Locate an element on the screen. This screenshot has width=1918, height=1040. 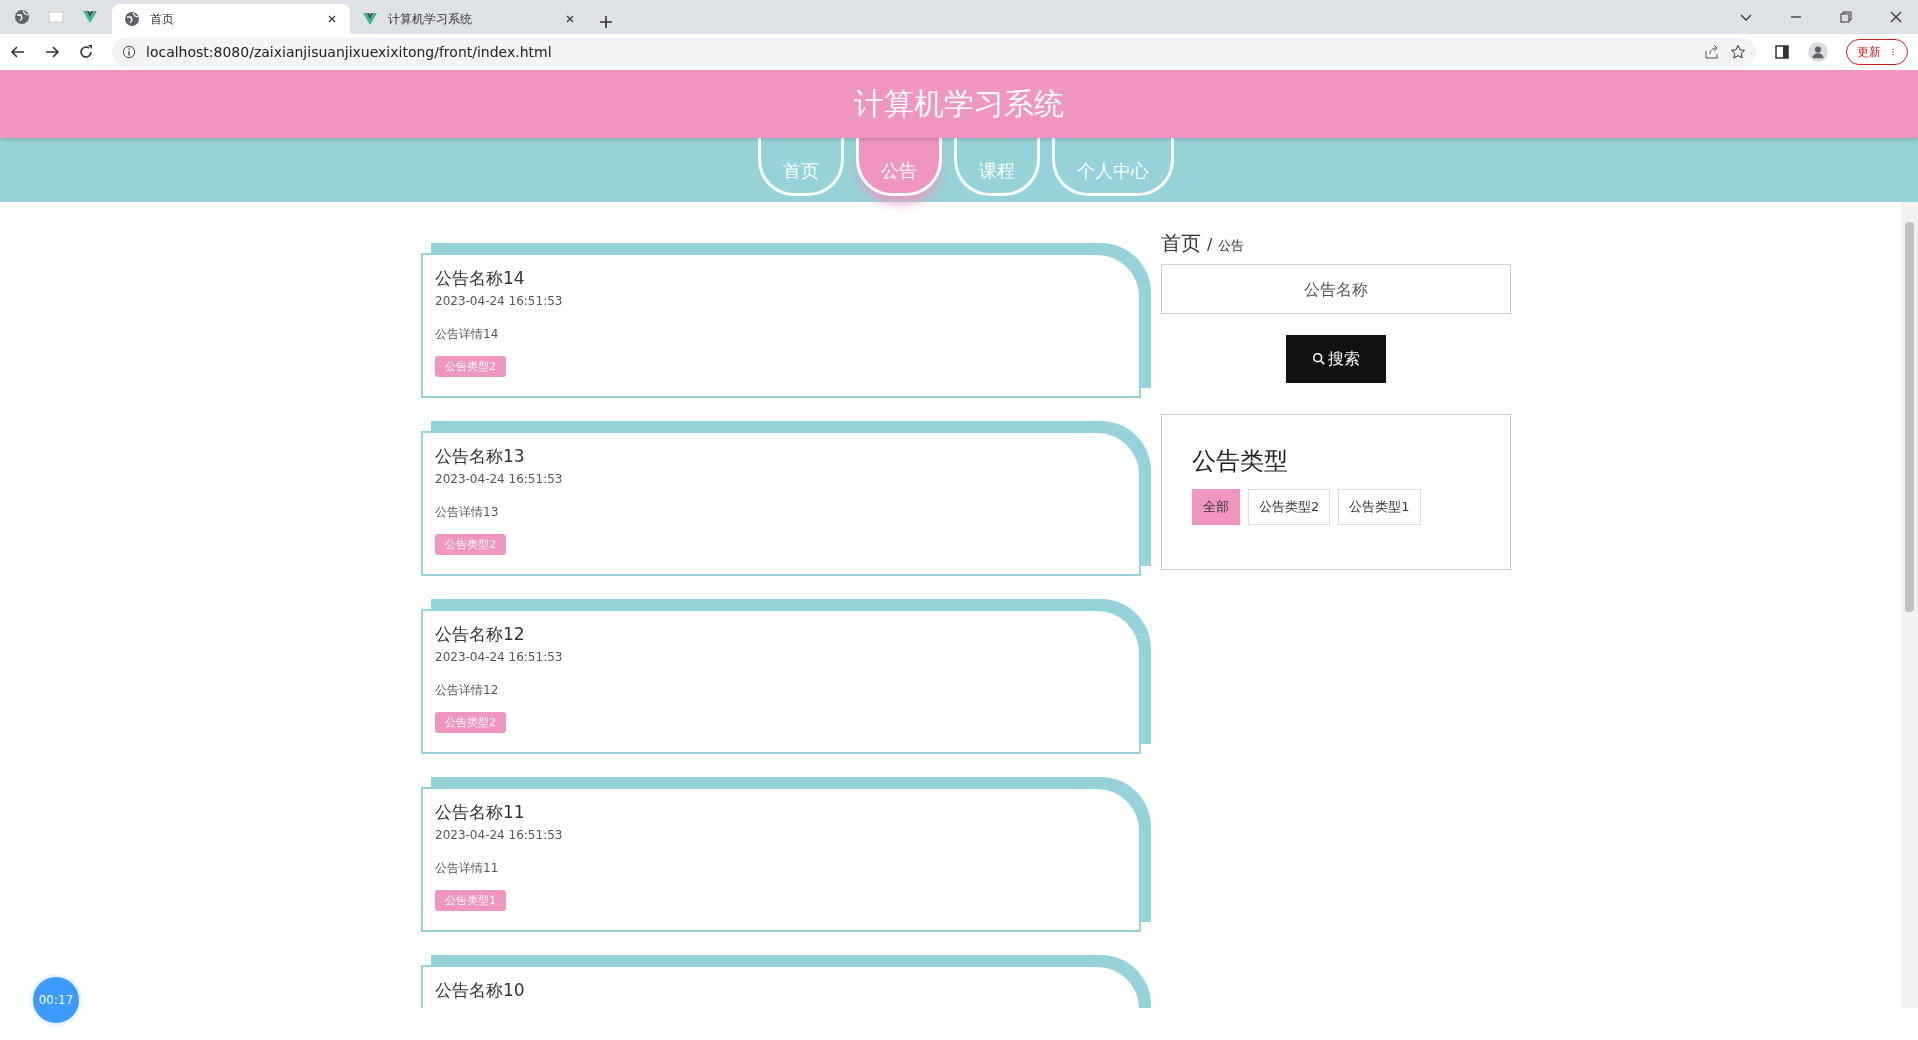
browser-tab: 首页 is located at coordinates (231, 19).